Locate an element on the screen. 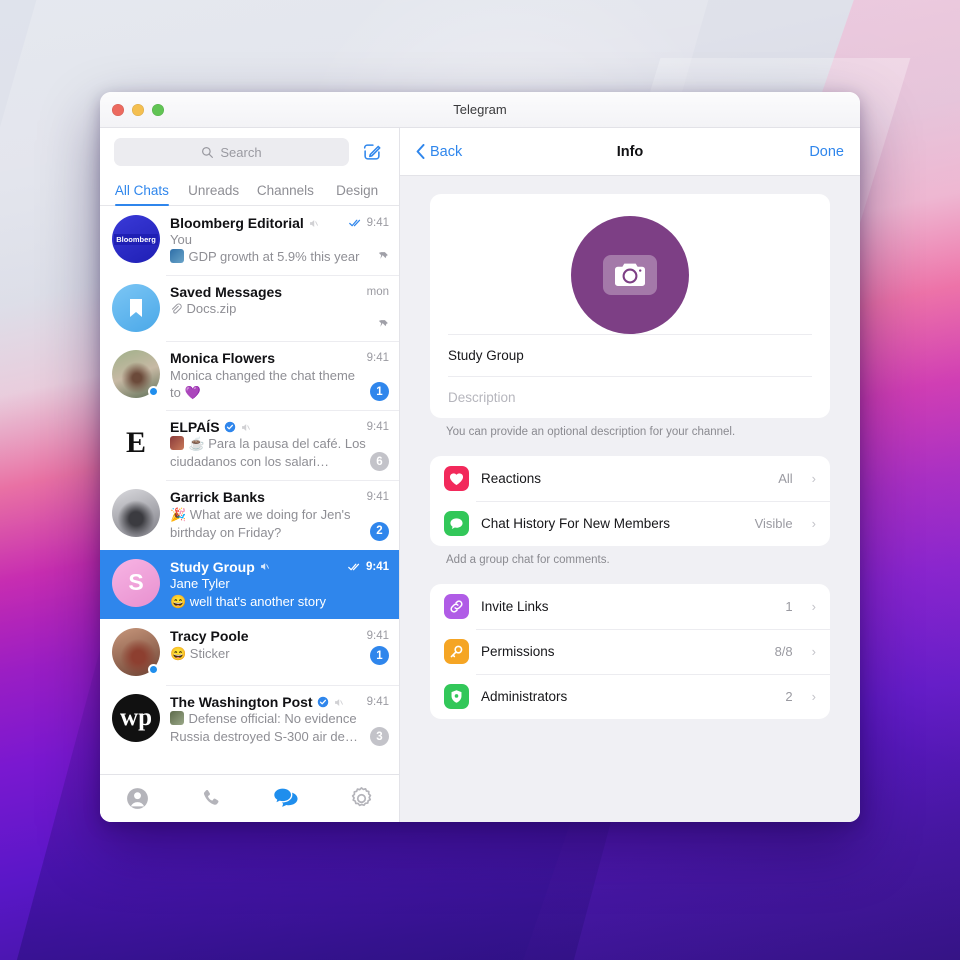 Image resolution: width=960 pixels, height=960 pixels. setting-row-chat-history: Chat History For New Members Visible › is located at coordinates (630, 523).